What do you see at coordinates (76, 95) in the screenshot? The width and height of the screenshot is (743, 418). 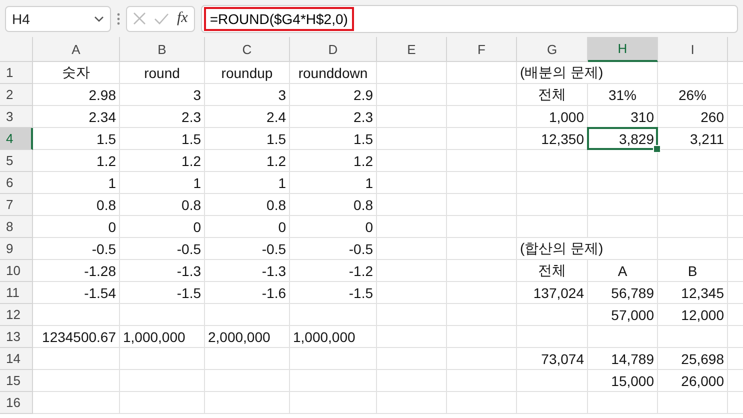 I see `table-cell: 2.98` at bounding box center [76, 95].